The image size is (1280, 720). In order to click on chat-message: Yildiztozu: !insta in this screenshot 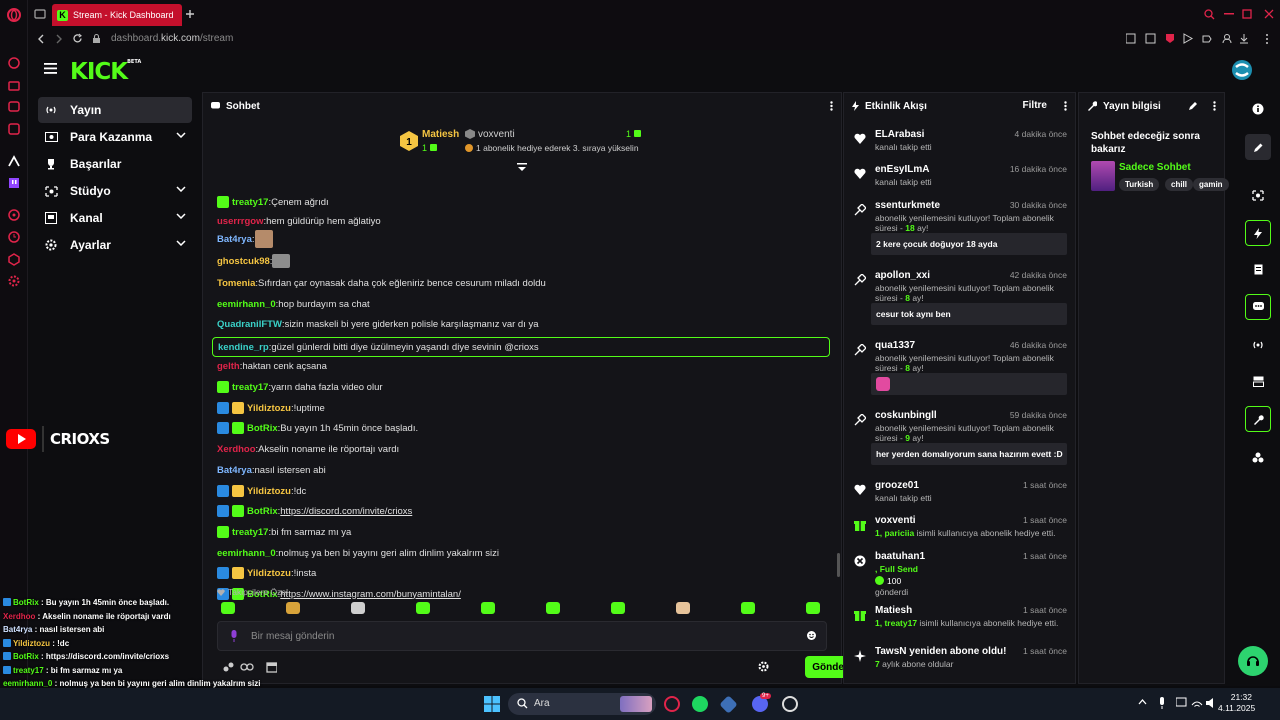, I will do `click(266, 573)`.